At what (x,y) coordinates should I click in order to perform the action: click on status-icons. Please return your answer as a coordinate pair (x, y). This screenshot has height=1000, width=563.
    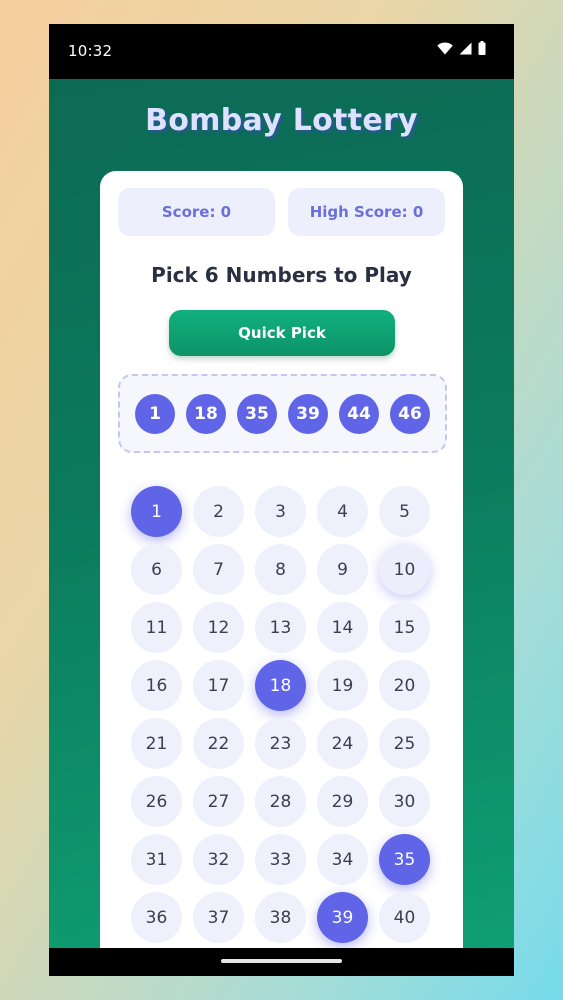
    Looking at the image, I should click on (461, 48).